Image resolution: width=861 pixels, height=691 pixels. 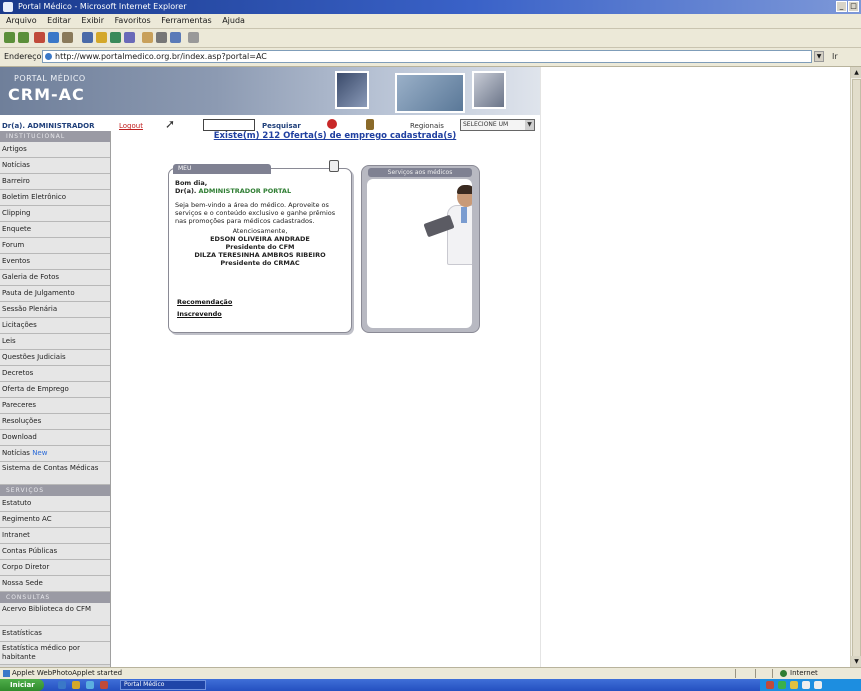 I want to click on sidebar-item: Enquete, so click(x=55, y=230).